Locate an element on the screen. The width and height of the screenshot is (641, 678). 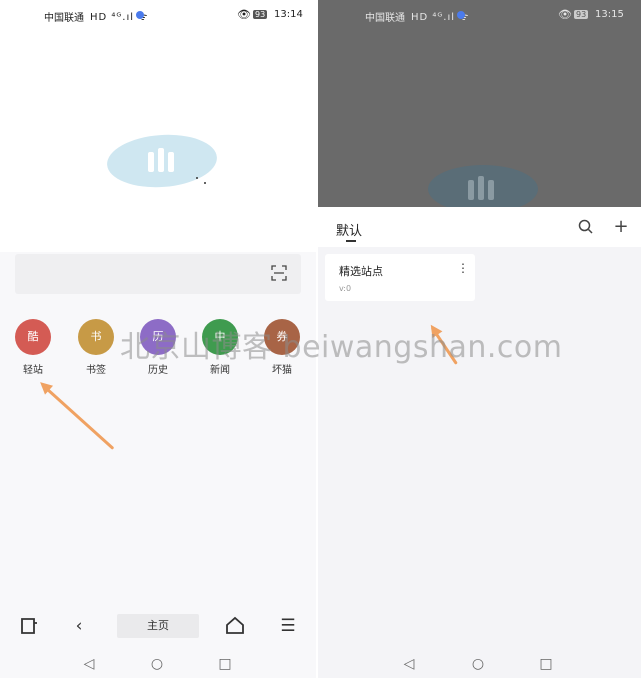
tab-indicator is located at coordinates (351, 241).